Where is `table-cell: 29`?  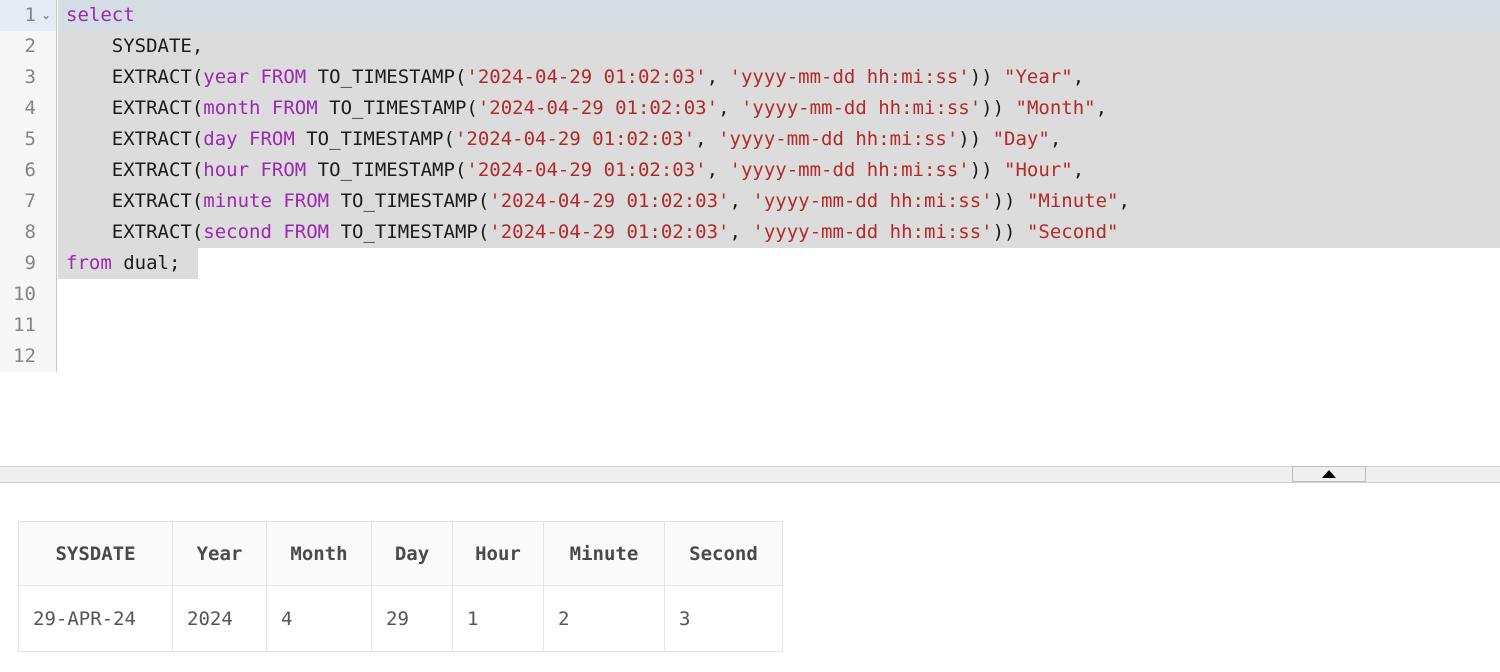 table-cell: 29 is located at coordinates (412, 618).